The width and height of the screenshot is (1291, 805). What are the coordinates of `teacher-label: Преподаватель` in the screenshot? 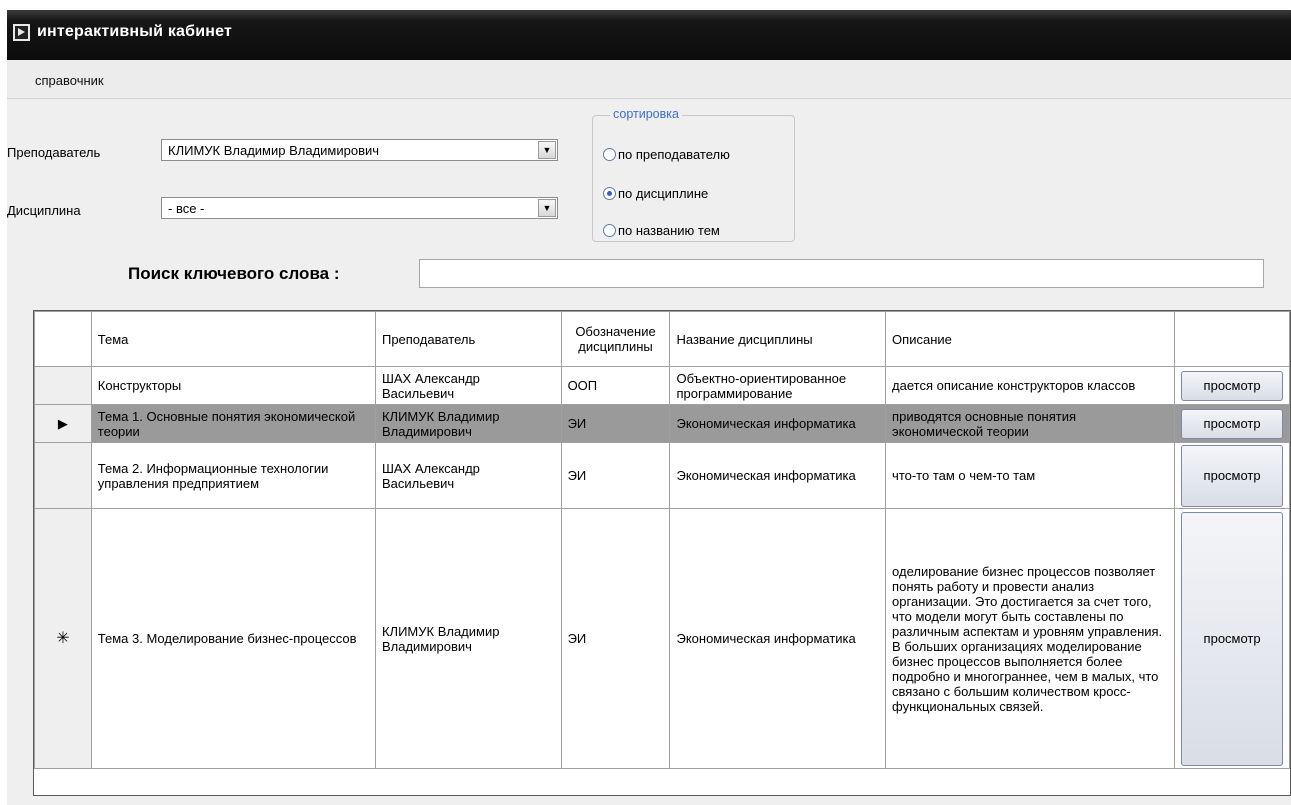 It's located at (54, 152).